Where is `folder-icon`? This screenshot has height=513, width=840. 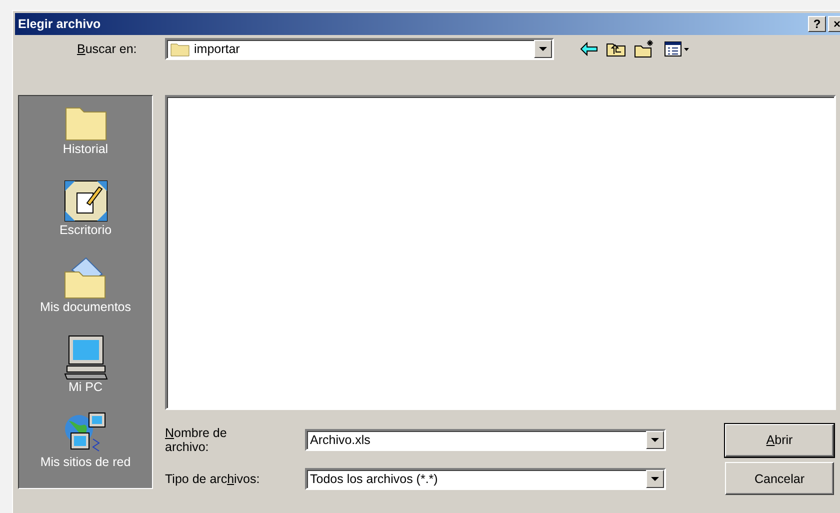 folder-icon is located at coordinates (180, 49).